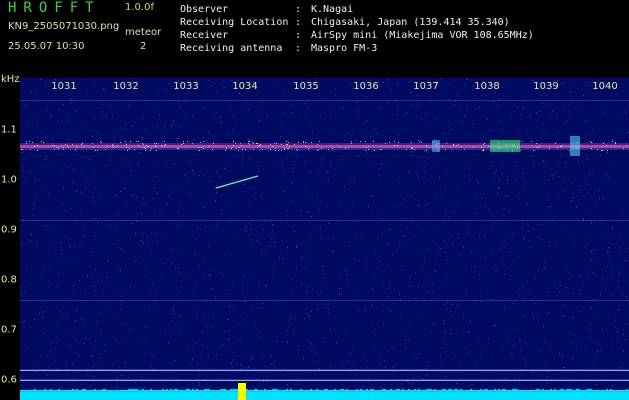 This screenshot has height=400, width=629. I want to click on meteor-count: 2, so click(143, 46).